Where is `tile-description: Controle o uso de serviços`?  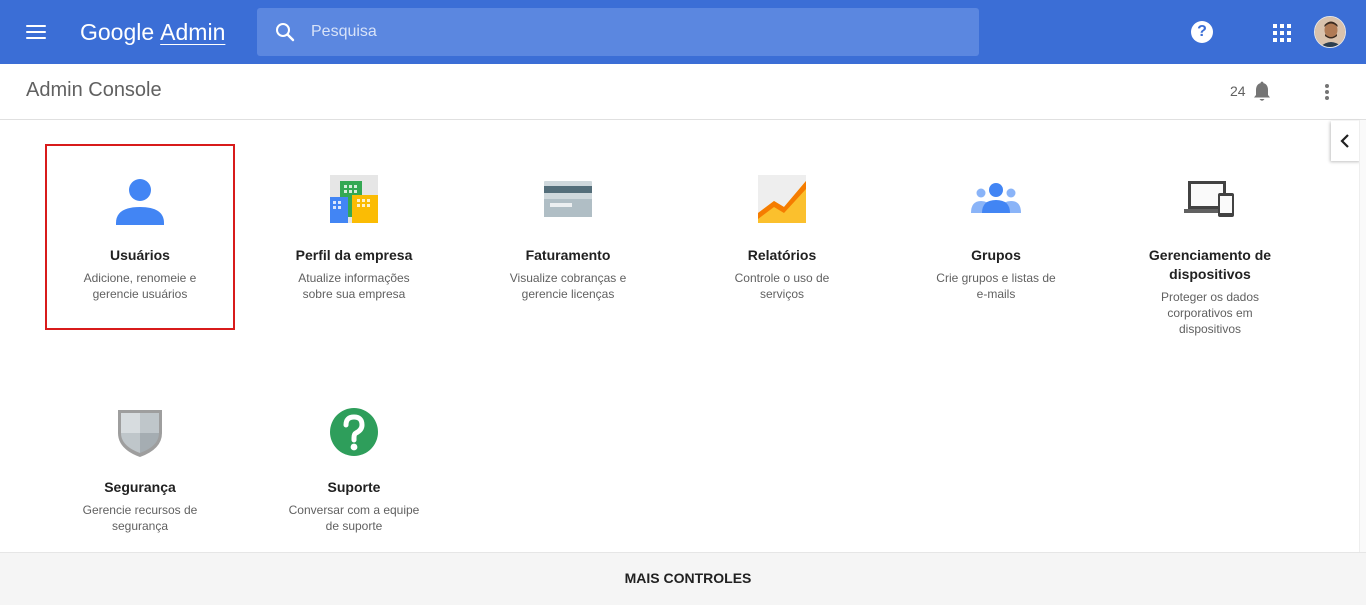 tile-description: Controle o uso de serviços is located at coordinates (782, 286).